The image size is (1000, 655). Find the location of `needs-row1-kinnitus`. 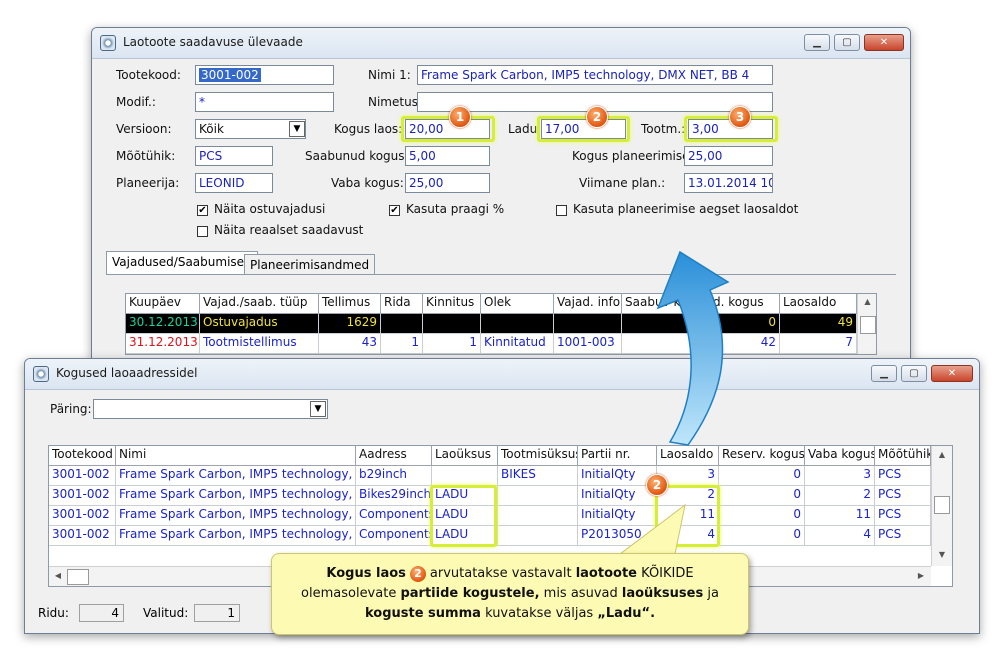

needs-row1-kinnitus is located at coordinates (452, 324).